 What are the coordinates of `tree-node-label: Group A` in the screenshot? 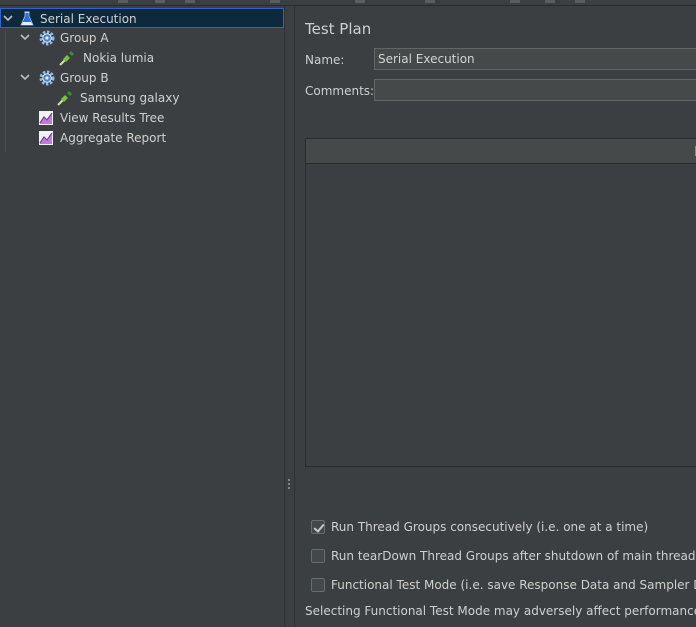 It's located at (84, 38).